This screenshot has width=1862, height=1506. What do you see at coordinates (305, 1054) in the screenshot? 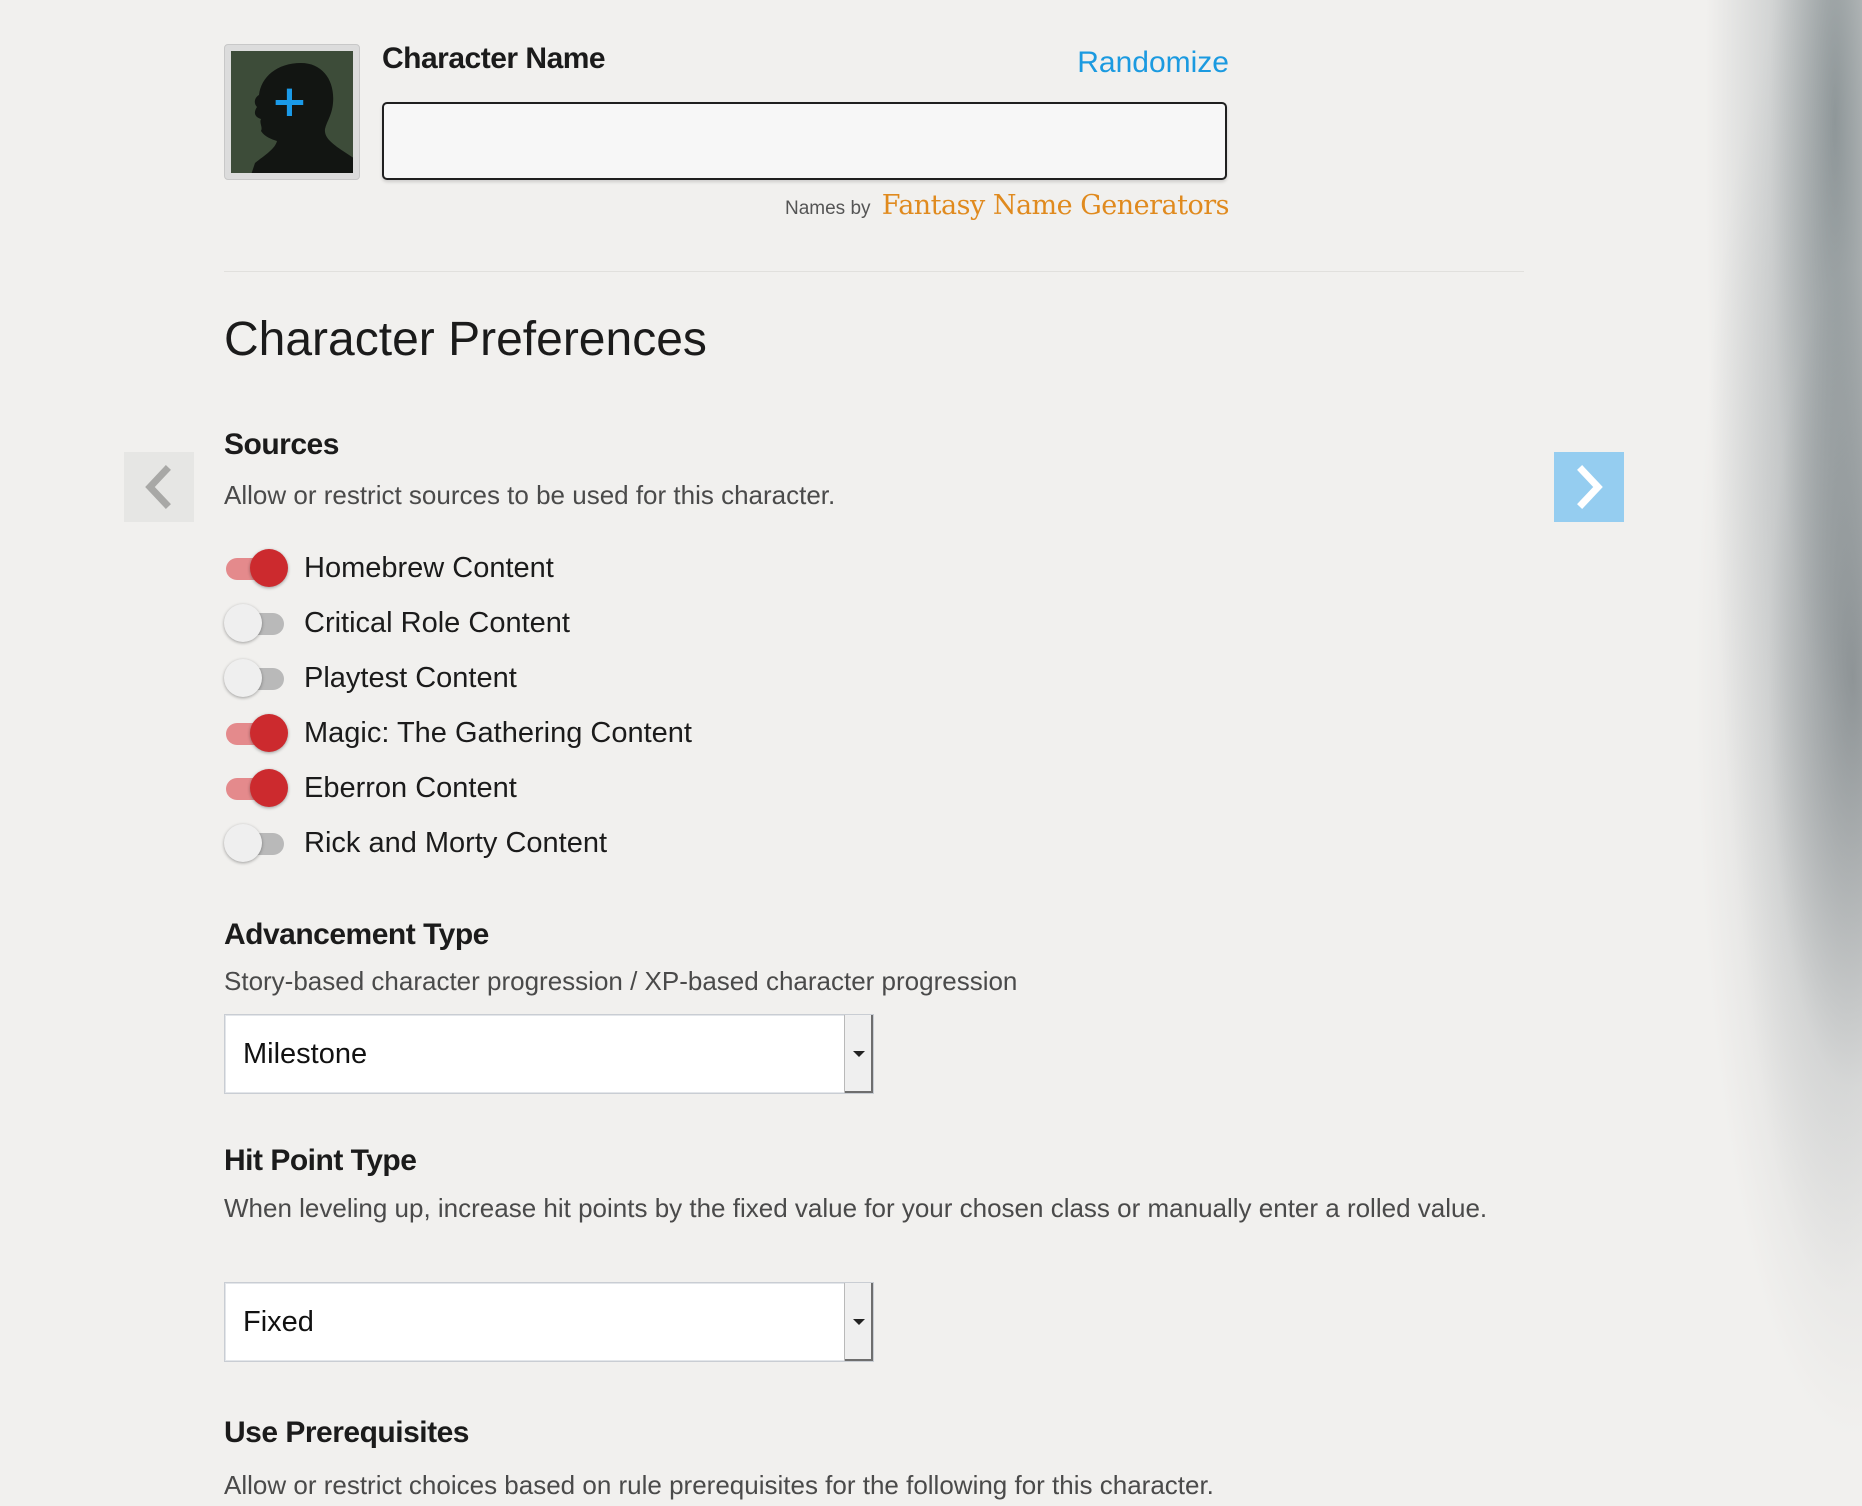
I see `advancement-type-value: Milestone` at bounding box center [305, 1054].